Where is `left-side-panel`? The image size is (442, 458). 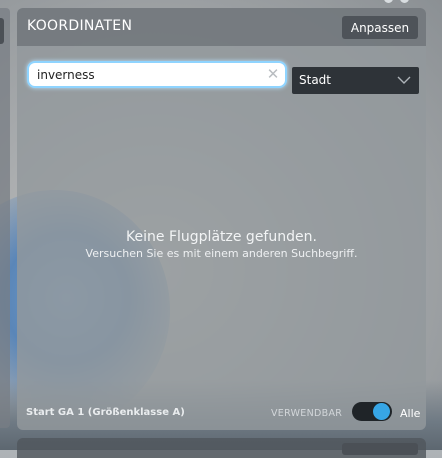 left-side-panel is located at coordinates (5, 218).